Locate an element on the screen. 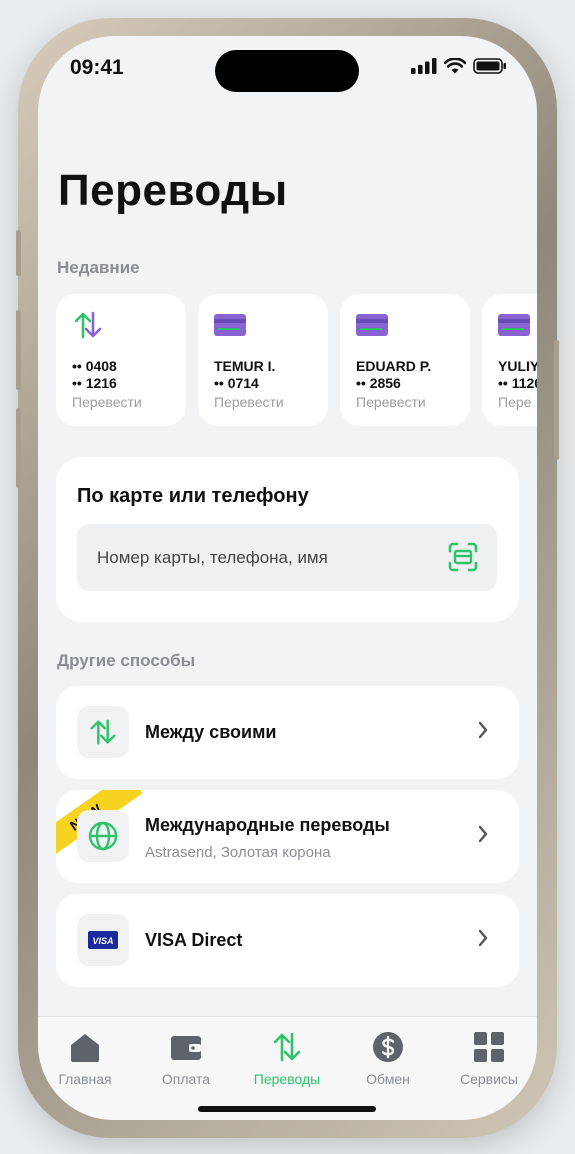 The width and height of the screenshot is (575, 1154). wifi-icon is located at coordinates (455, 66).